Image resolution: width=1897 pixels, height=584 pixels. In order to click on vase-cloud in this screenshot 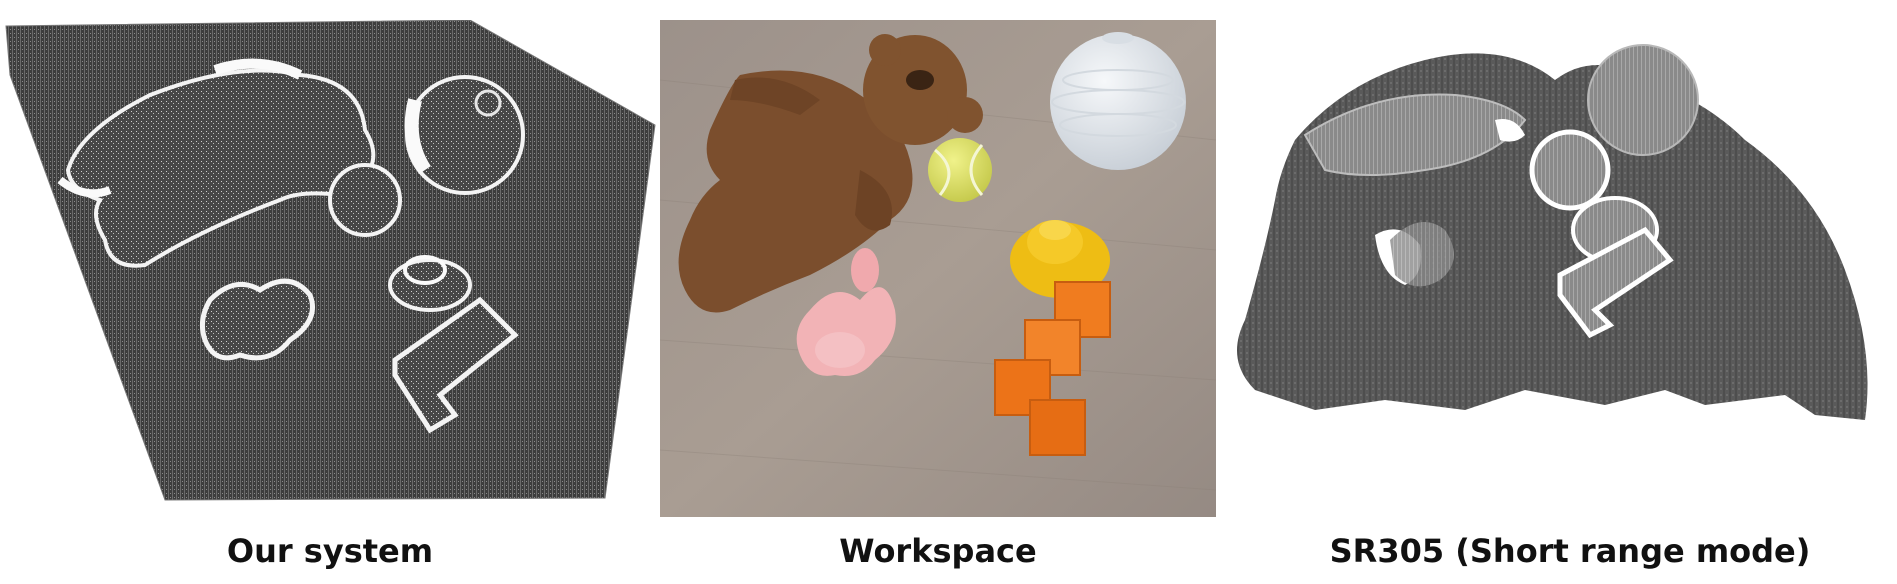, I will do `click(464, 135)`.